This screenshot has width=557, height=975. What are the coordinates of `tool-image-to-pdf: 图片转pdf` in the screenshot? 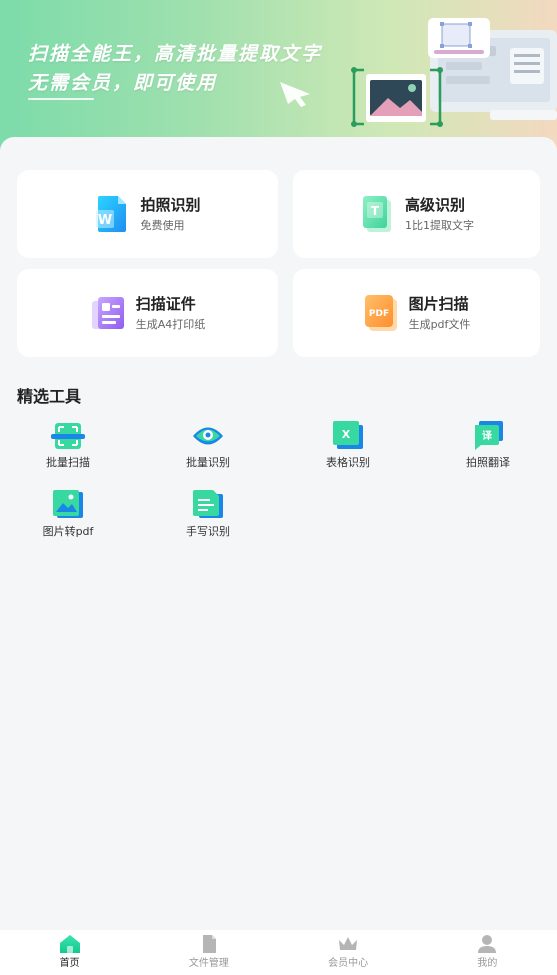 It's located at (68, 514).